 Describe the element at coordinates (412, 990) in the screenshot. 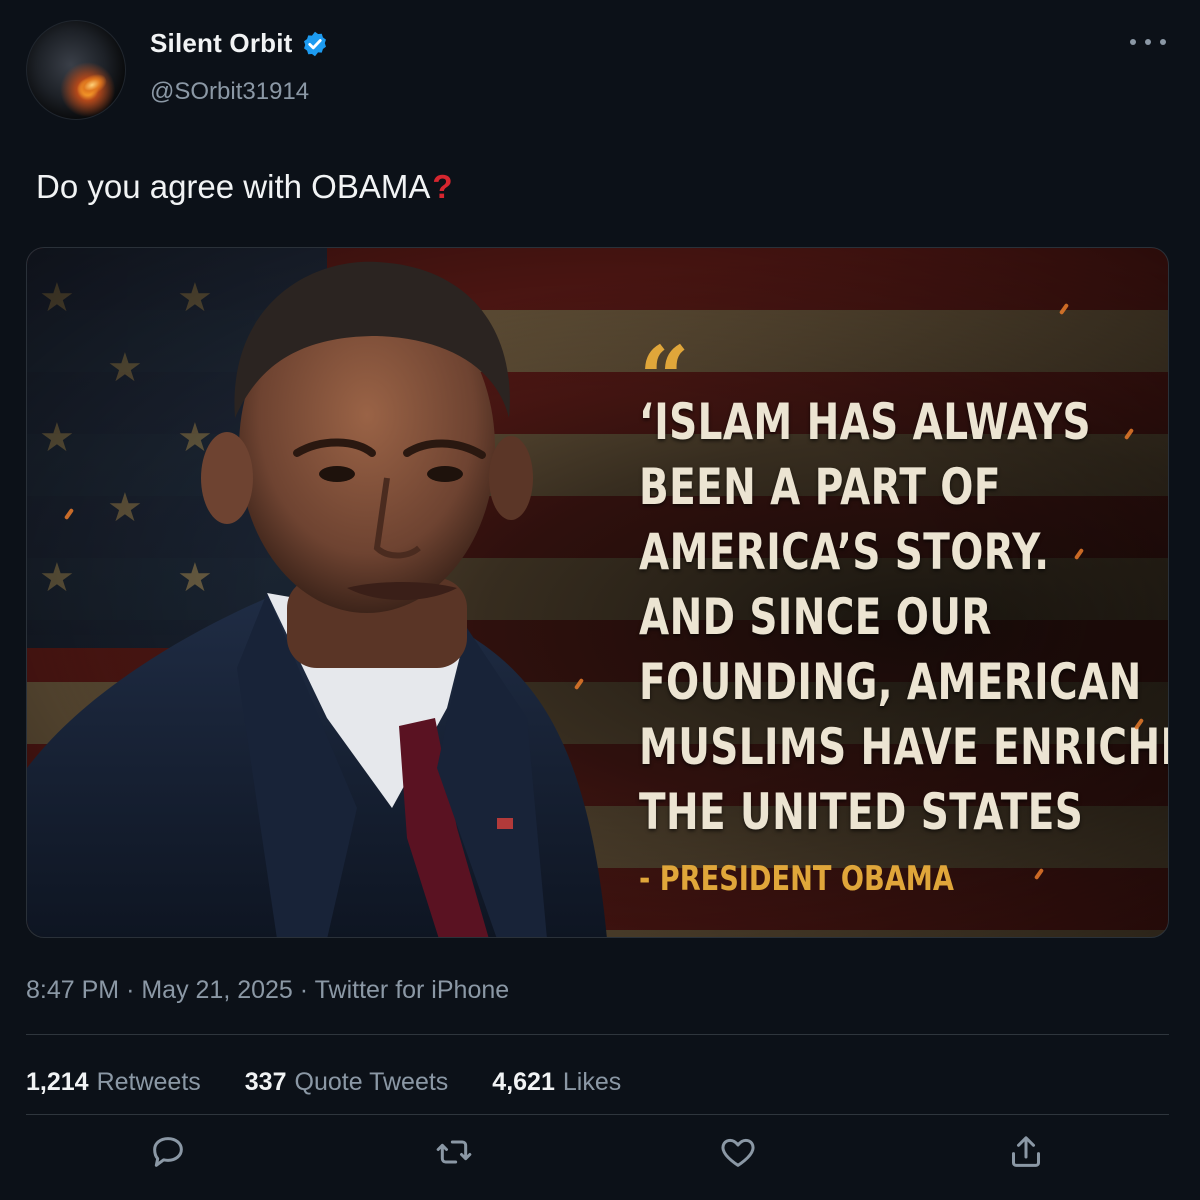

I see `tweet-source: Twitter for iPhone` at that location.